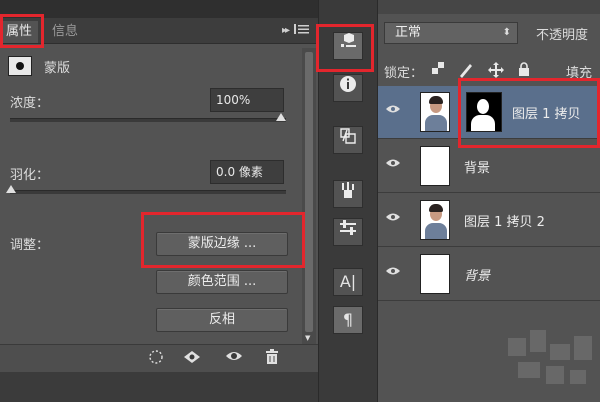 This screenshot has width=600, height=402. Describe the element at coordinates (348, 88) in the screenshot. I see `info-panel-icon` at that location.